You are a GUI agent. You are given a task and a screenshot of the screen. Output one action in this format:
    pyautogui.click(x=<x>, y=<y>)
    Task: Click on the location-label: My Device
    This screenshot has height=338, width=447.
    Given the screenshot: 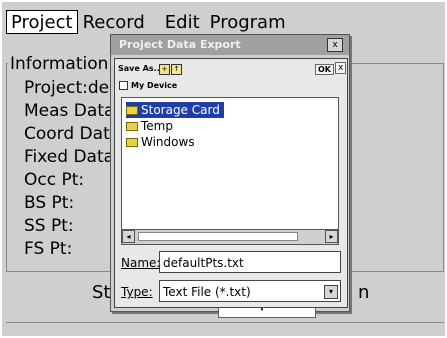 What is the action you would take?
    pyautogui.click(x=148, y=85)
    